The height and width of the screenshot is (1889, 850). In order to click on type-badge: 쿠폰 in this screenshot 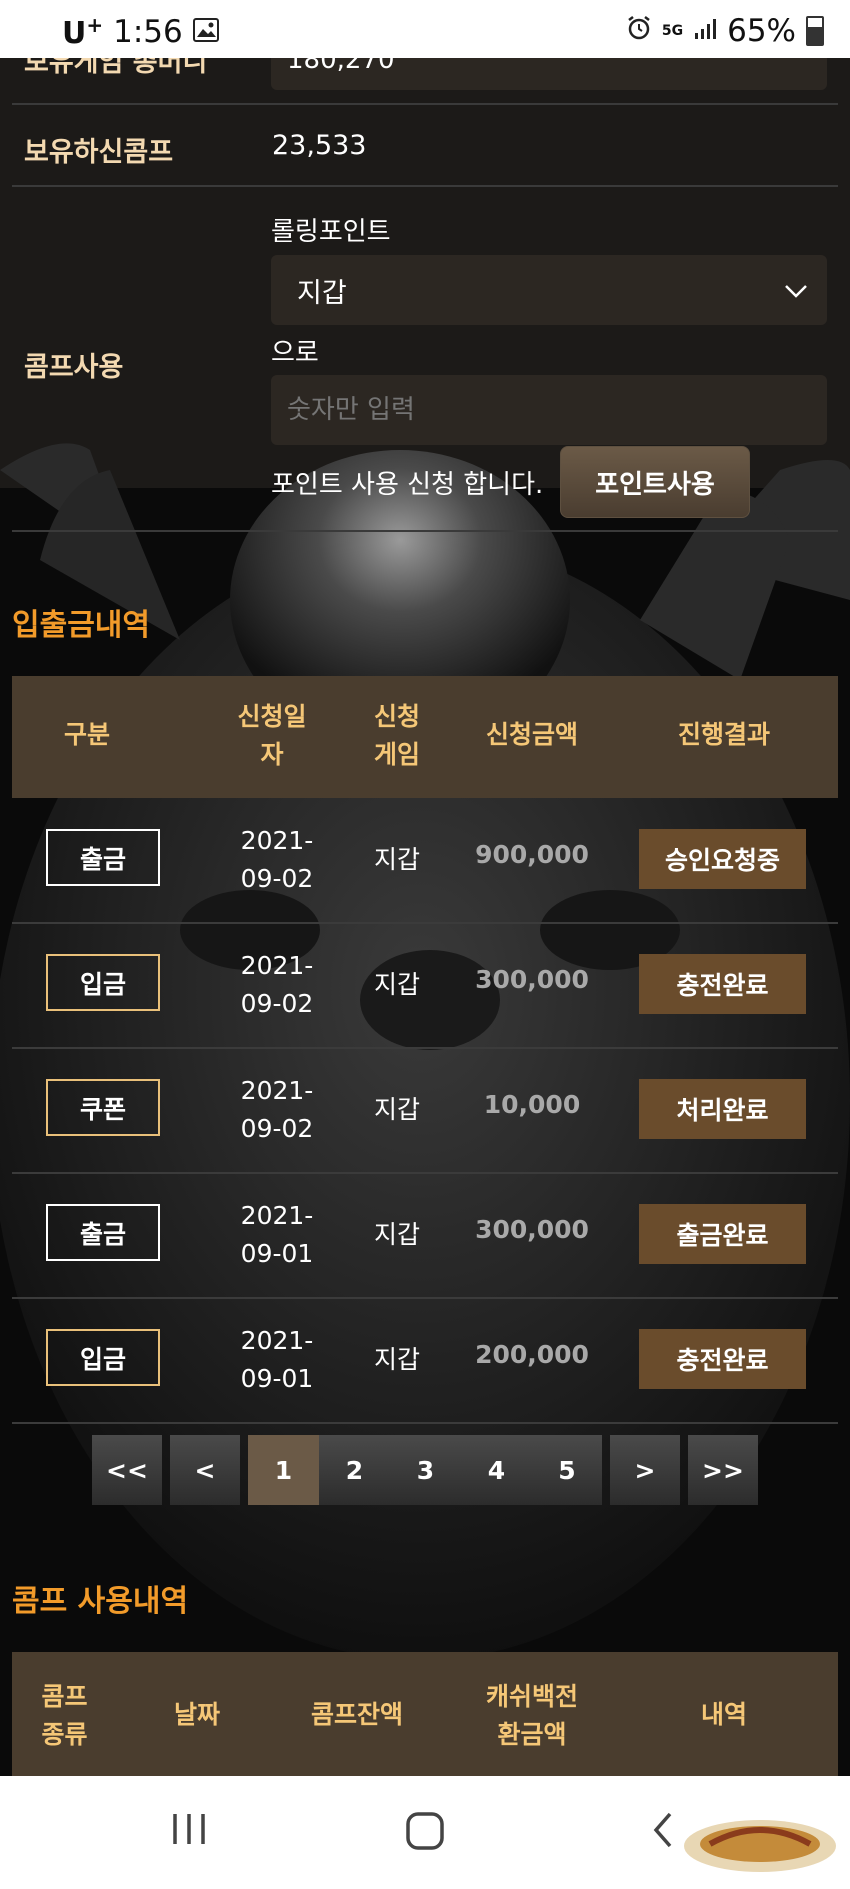, I will do `click(103, 1107)`.